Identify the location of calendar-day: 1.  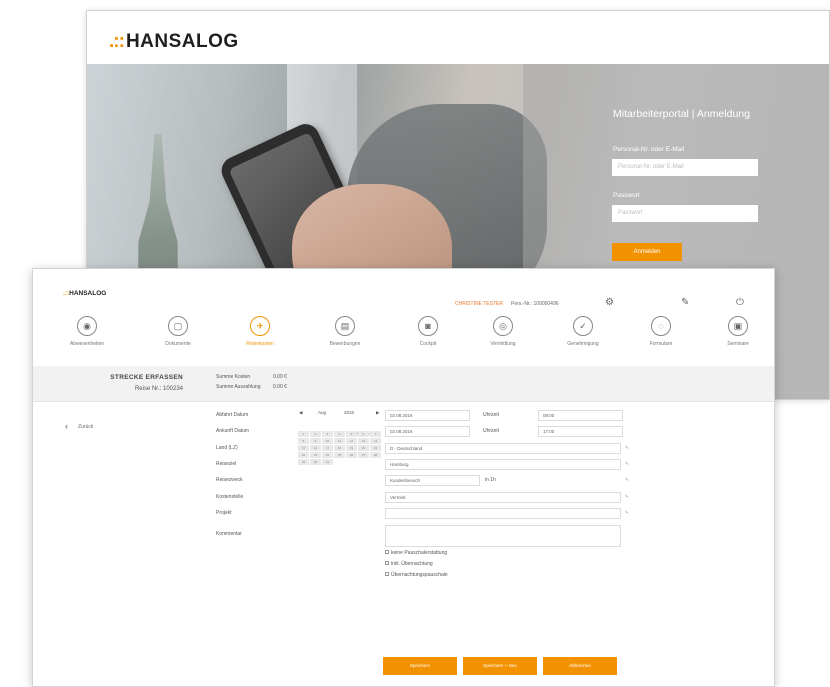
(303, 434).